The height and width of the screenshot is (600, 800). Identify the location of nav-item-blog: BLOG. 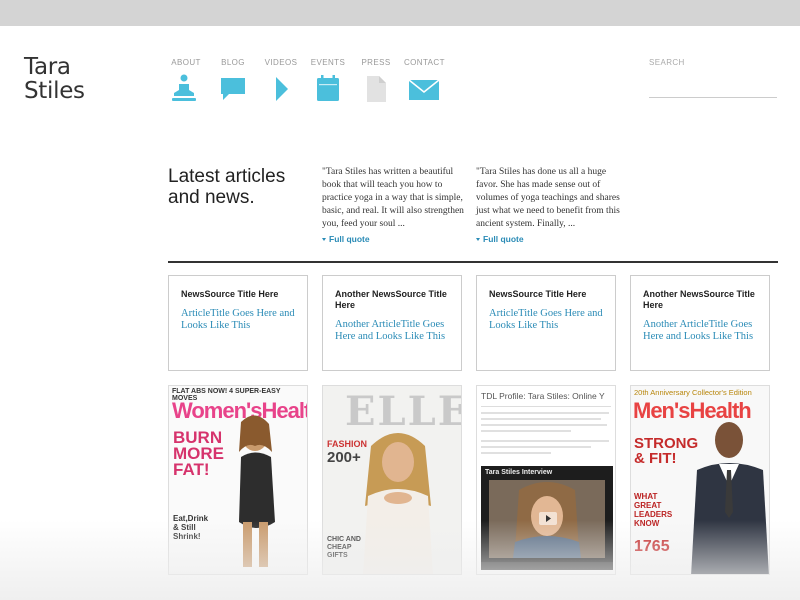
(233, 80).